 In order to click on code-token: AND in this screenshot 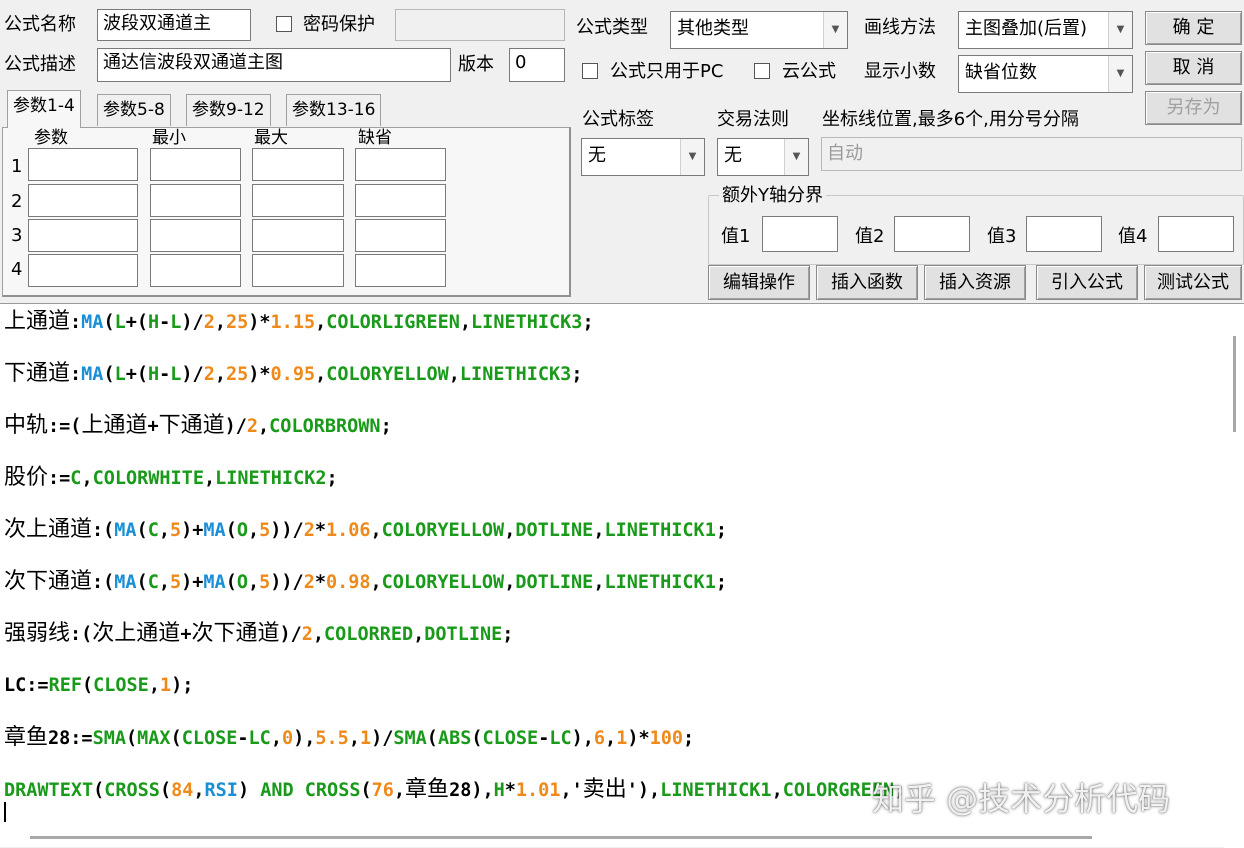, I will do `click(277, 790)`.